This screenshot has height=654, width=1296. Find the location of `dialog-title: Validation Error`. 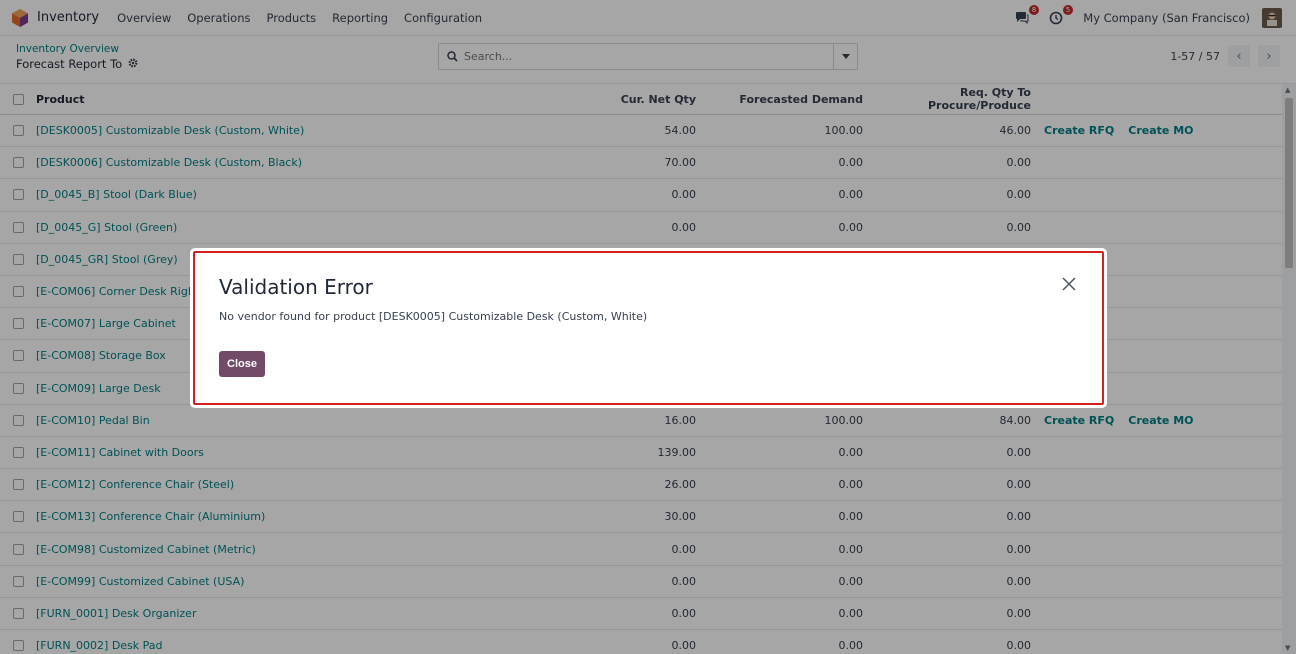

dialog-title: Validation Error is located at coordinates (296, 287).